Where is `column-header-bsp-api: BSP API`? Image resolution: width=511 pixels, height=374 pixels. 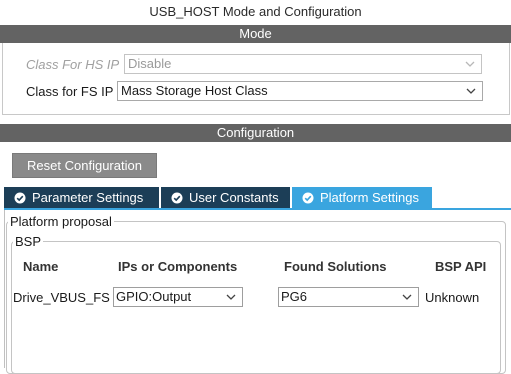 column-header-bsp-api: BSP API is located at coordinates (461, 266).